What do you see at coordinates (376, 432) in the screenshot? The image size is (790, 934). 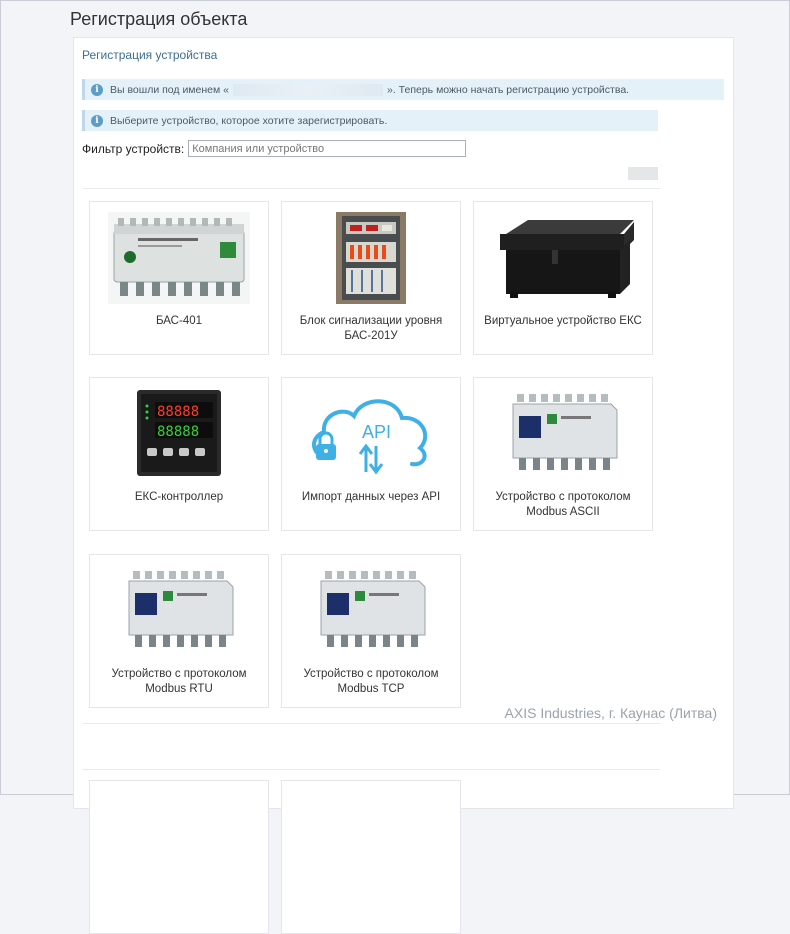 I see `svg-text: API` at bounding box center [376, 432].